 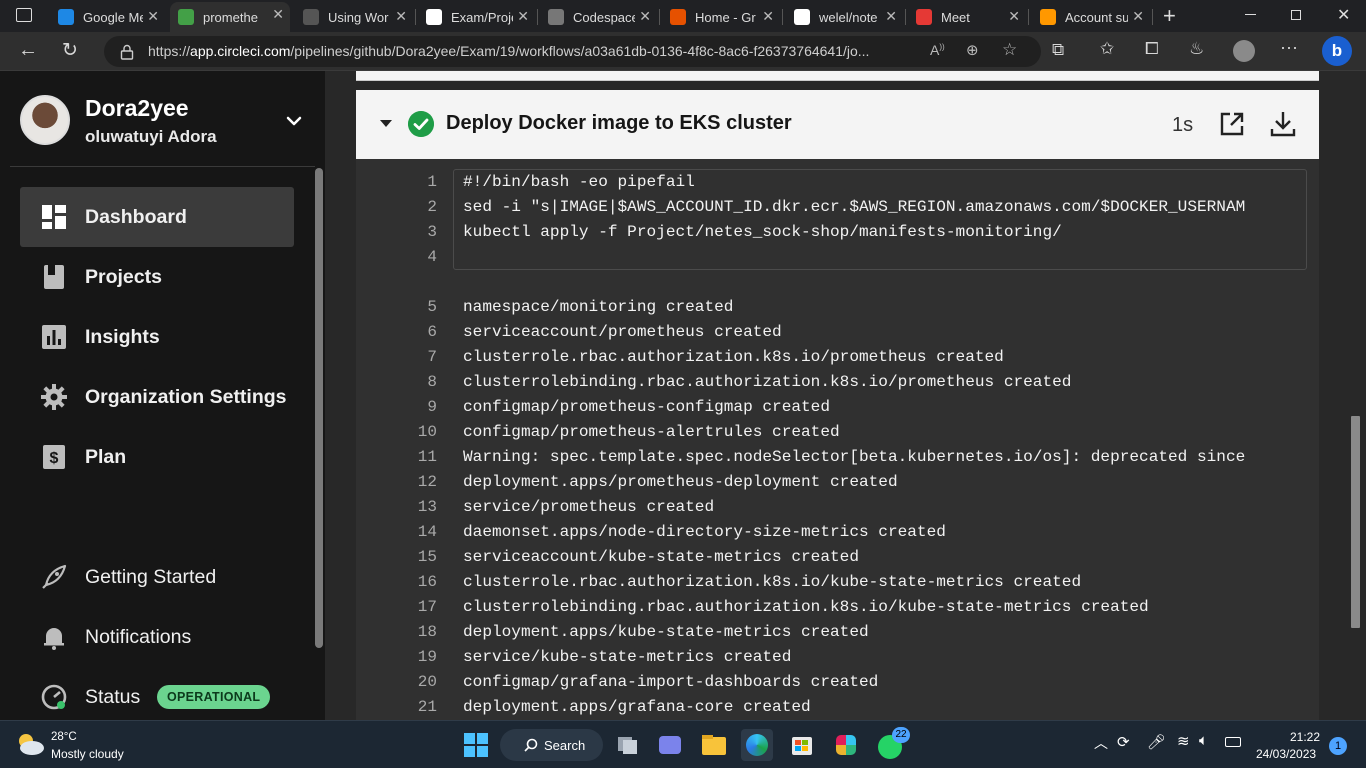 I want to click on sidebar-item-getting-started: Getting Started, so click(x=157, y=577).